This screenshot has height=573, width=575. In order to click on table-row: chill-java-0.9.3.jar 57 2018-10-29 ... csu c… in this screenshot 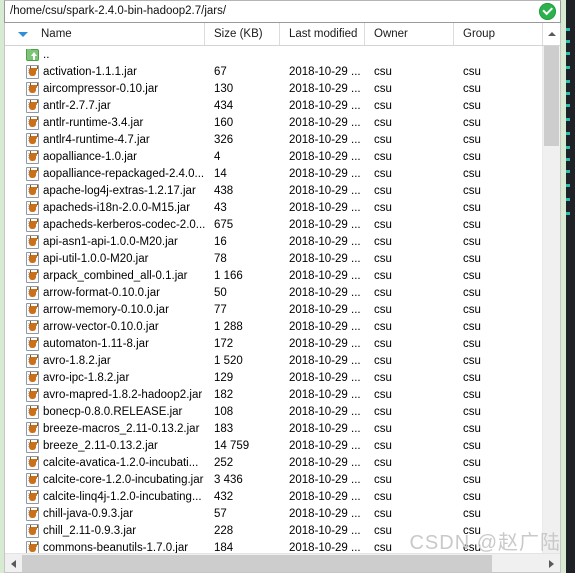, I will do `click(273, 513)`.